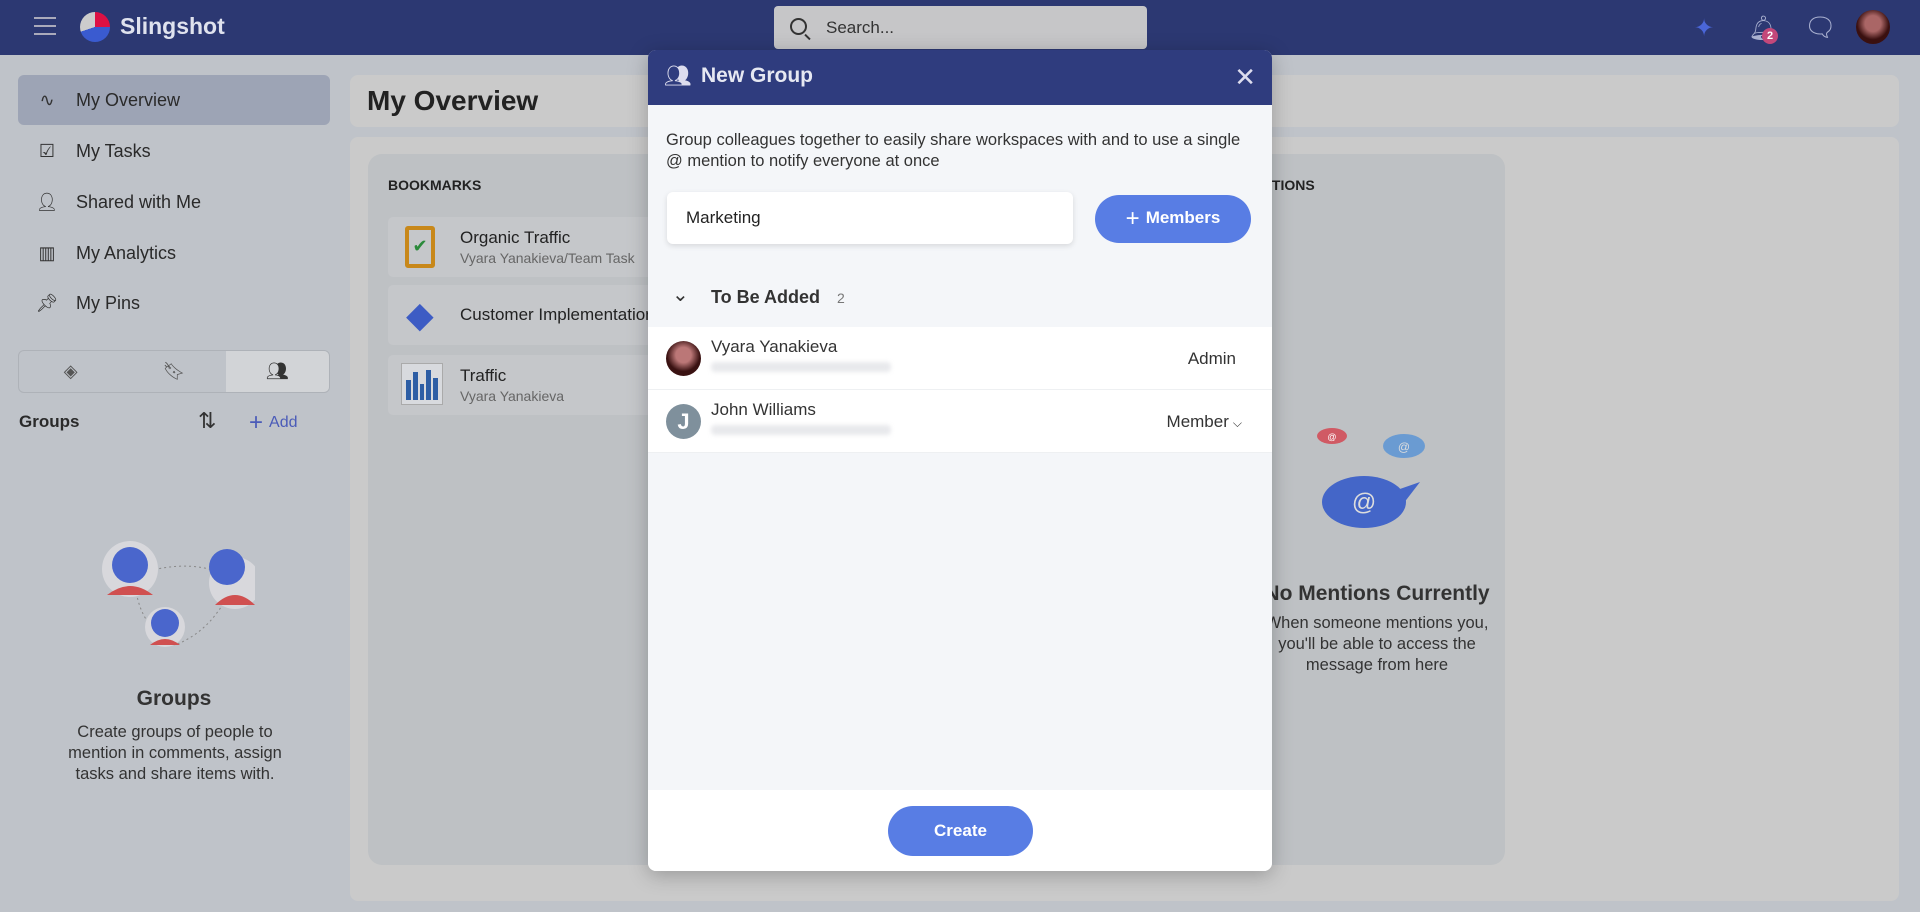 The image size is (1920, 912). Describe the element at coordinates (870, 218) in the screenshot. I see `group-name-input` at that location.